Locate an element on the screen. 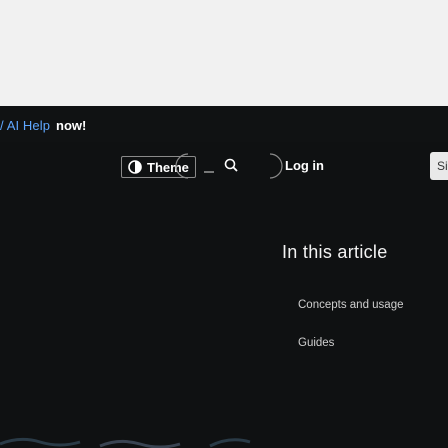 Image resolution: width=448 pixels, height=448 pixels. toc-item-guides: Guides is located at coordinates (351, 343).